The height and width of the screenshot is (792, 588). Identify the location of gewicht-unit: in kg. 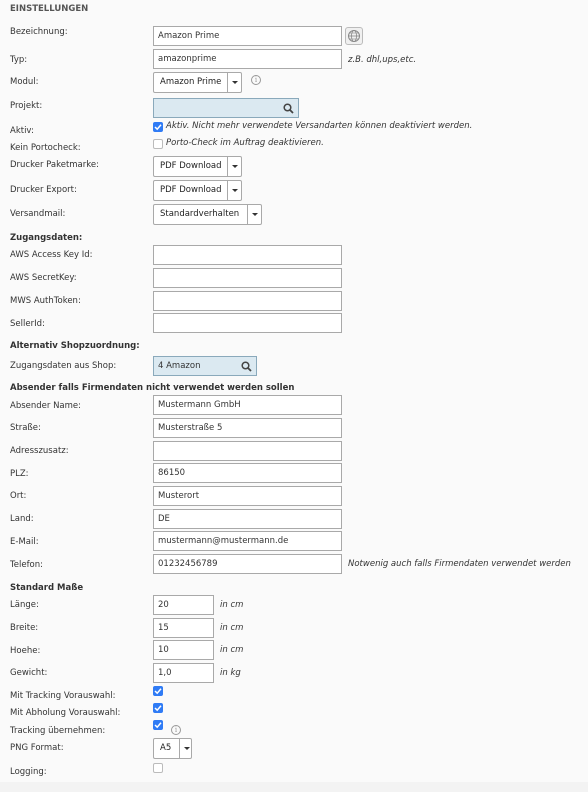
(230, 673).